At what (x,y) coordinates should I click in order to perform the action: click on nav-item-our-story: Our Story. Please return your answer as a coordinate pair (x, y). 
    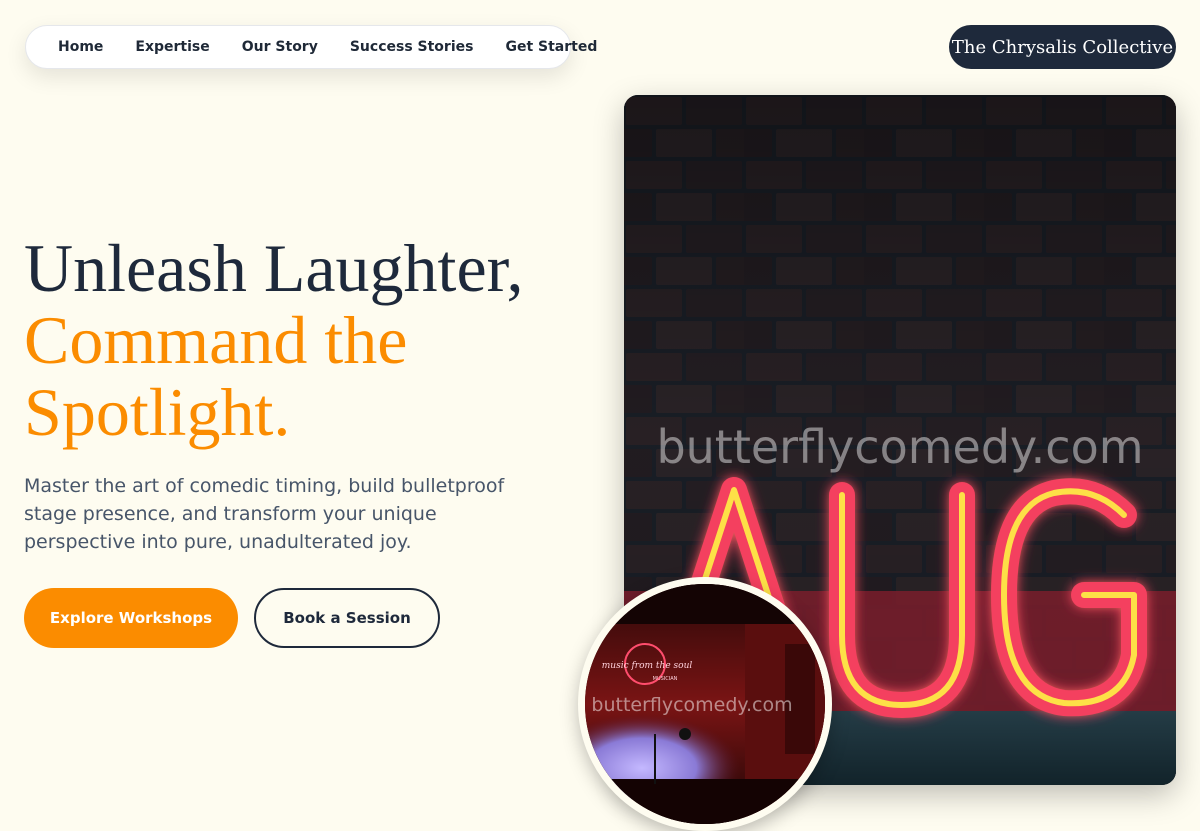
    Looking at the image, I should click on (280, 47).